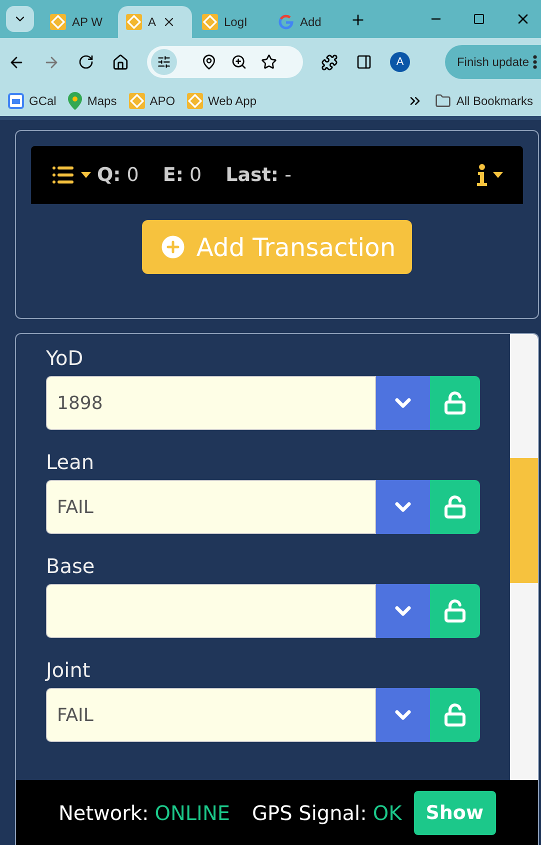  What do you see at coordinates (65, 358) in the screenshot?
I see `field-label: YoD` at bounding box center [65, 358].